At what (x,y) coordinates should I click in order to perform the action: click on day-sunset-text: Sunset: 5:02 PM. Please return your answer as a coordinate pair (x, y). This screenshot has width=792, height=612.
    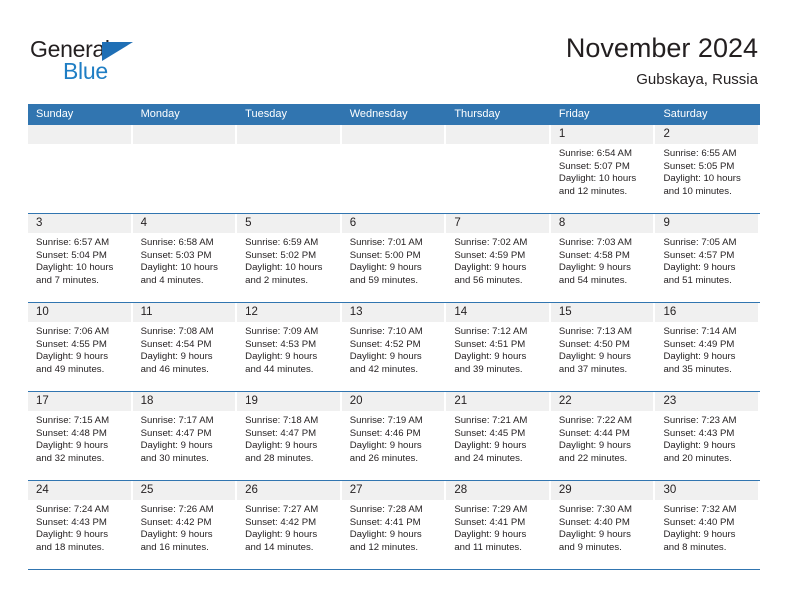
    Looking at the image, I should click on (281, 255).